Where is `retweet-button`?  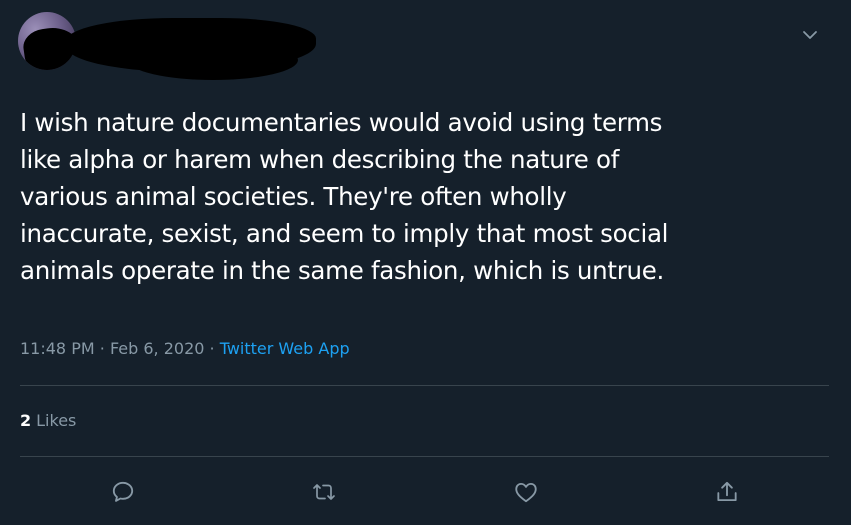
retweet-button is located at coordinates (324, 492).